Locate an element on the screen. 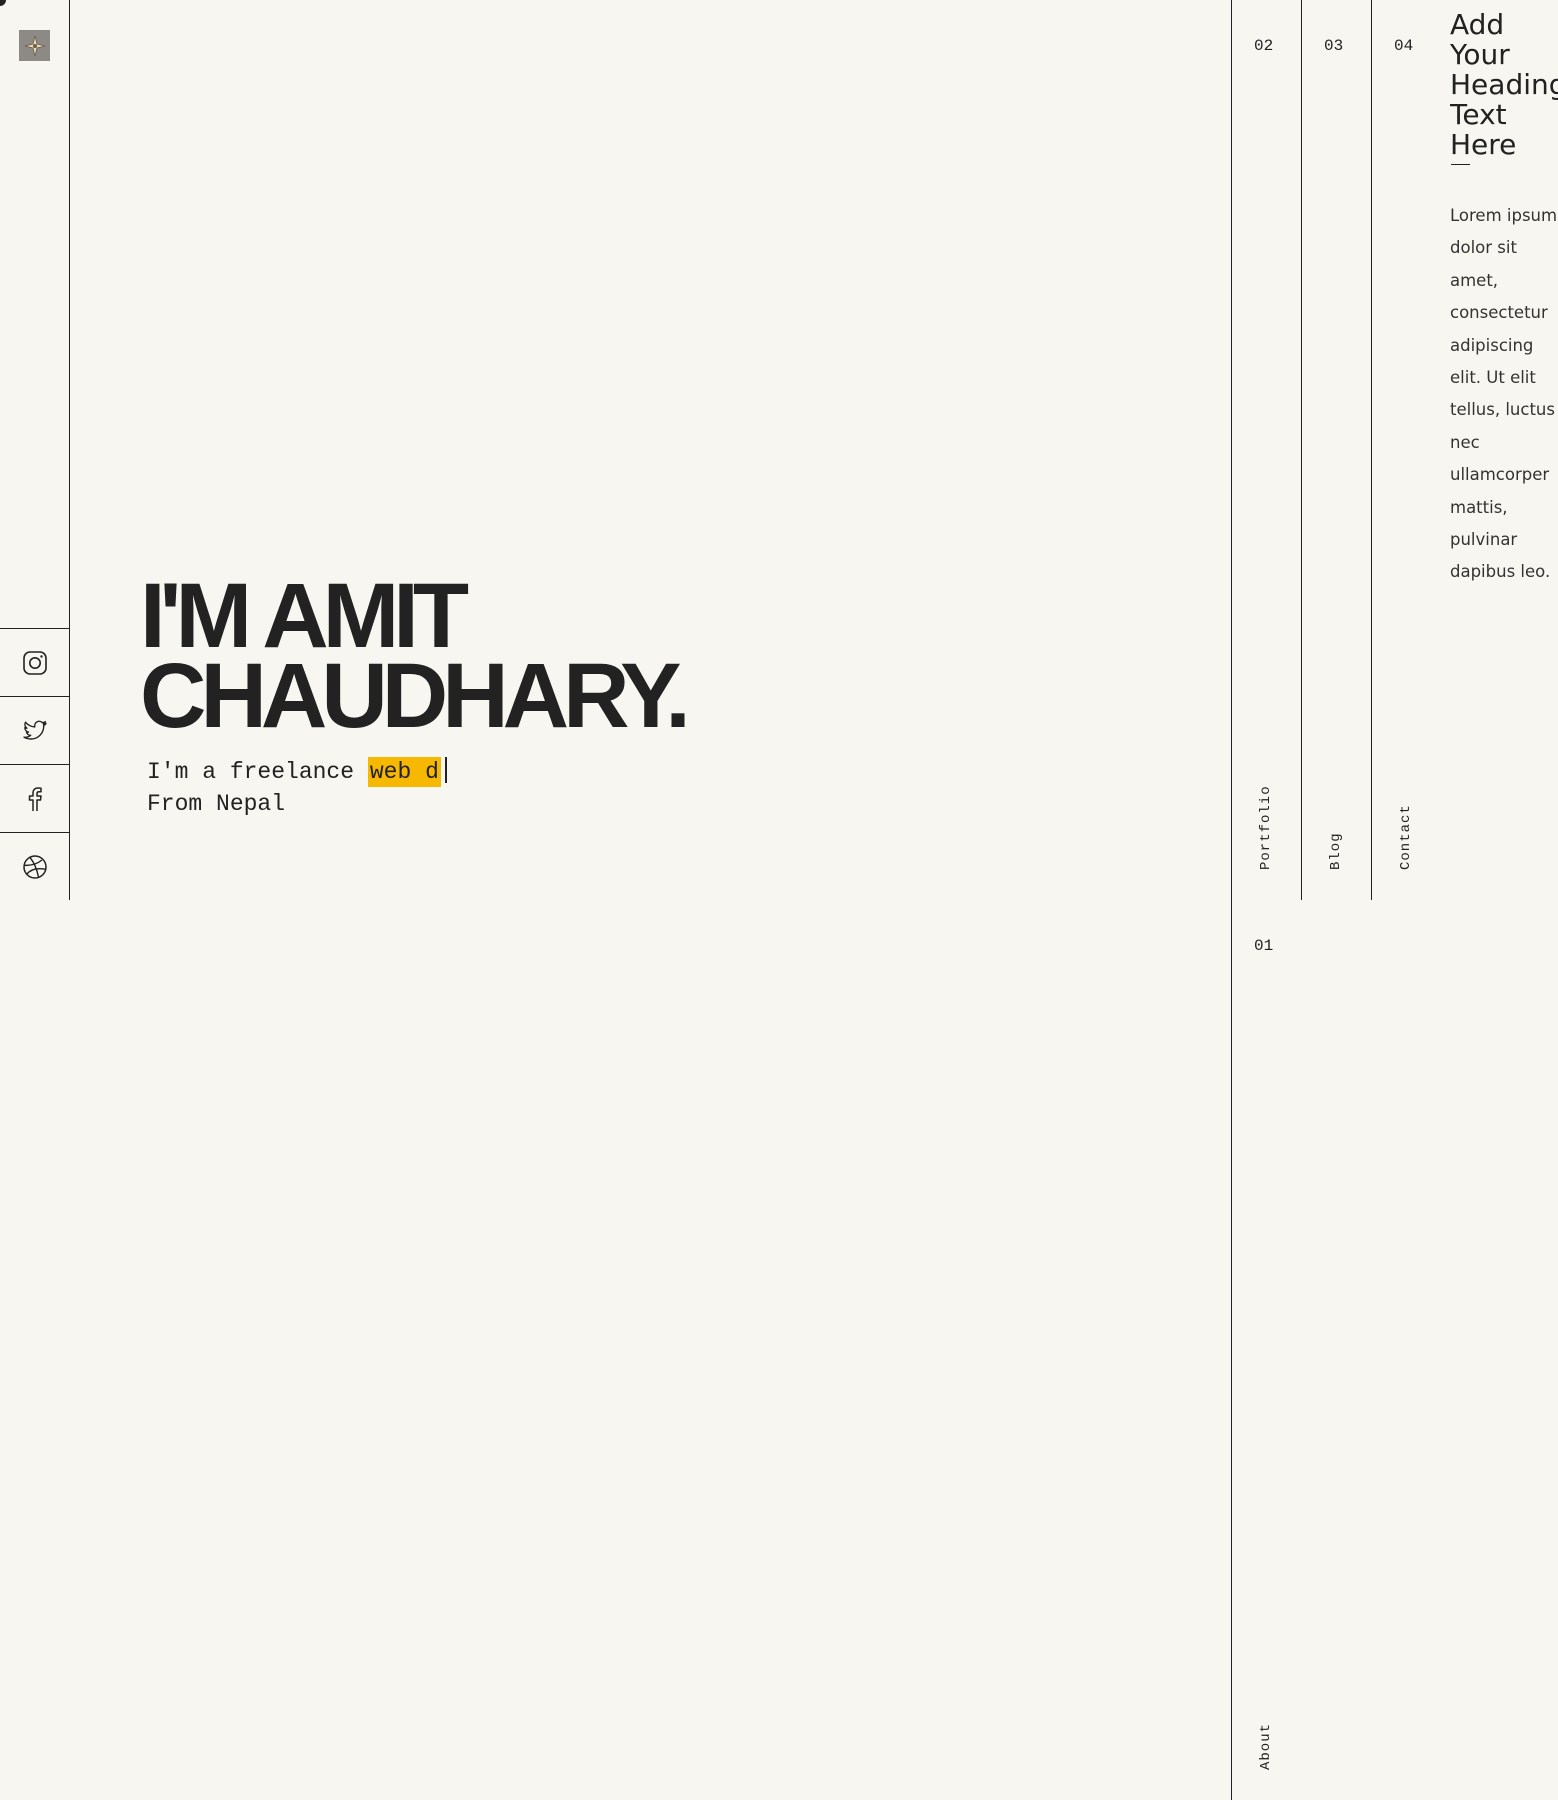 The width and height of the screenshot is (1558, 1800). nav-blog-label: Blog is located at coordinates (1336, 851).